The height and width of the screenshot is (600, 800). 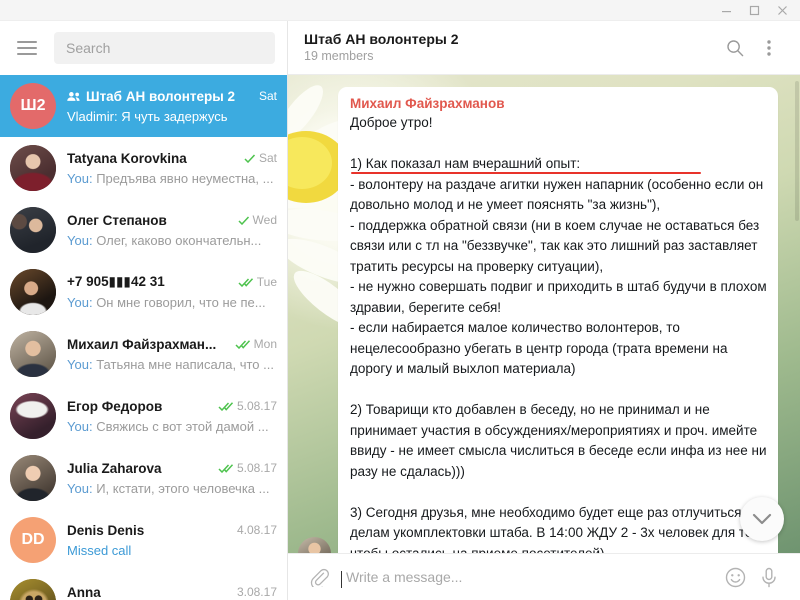 What do you see at coordinates (256, 592) in the screenshot?
I see `chat-time: 3.08.17` at bounding box center [256, 592].